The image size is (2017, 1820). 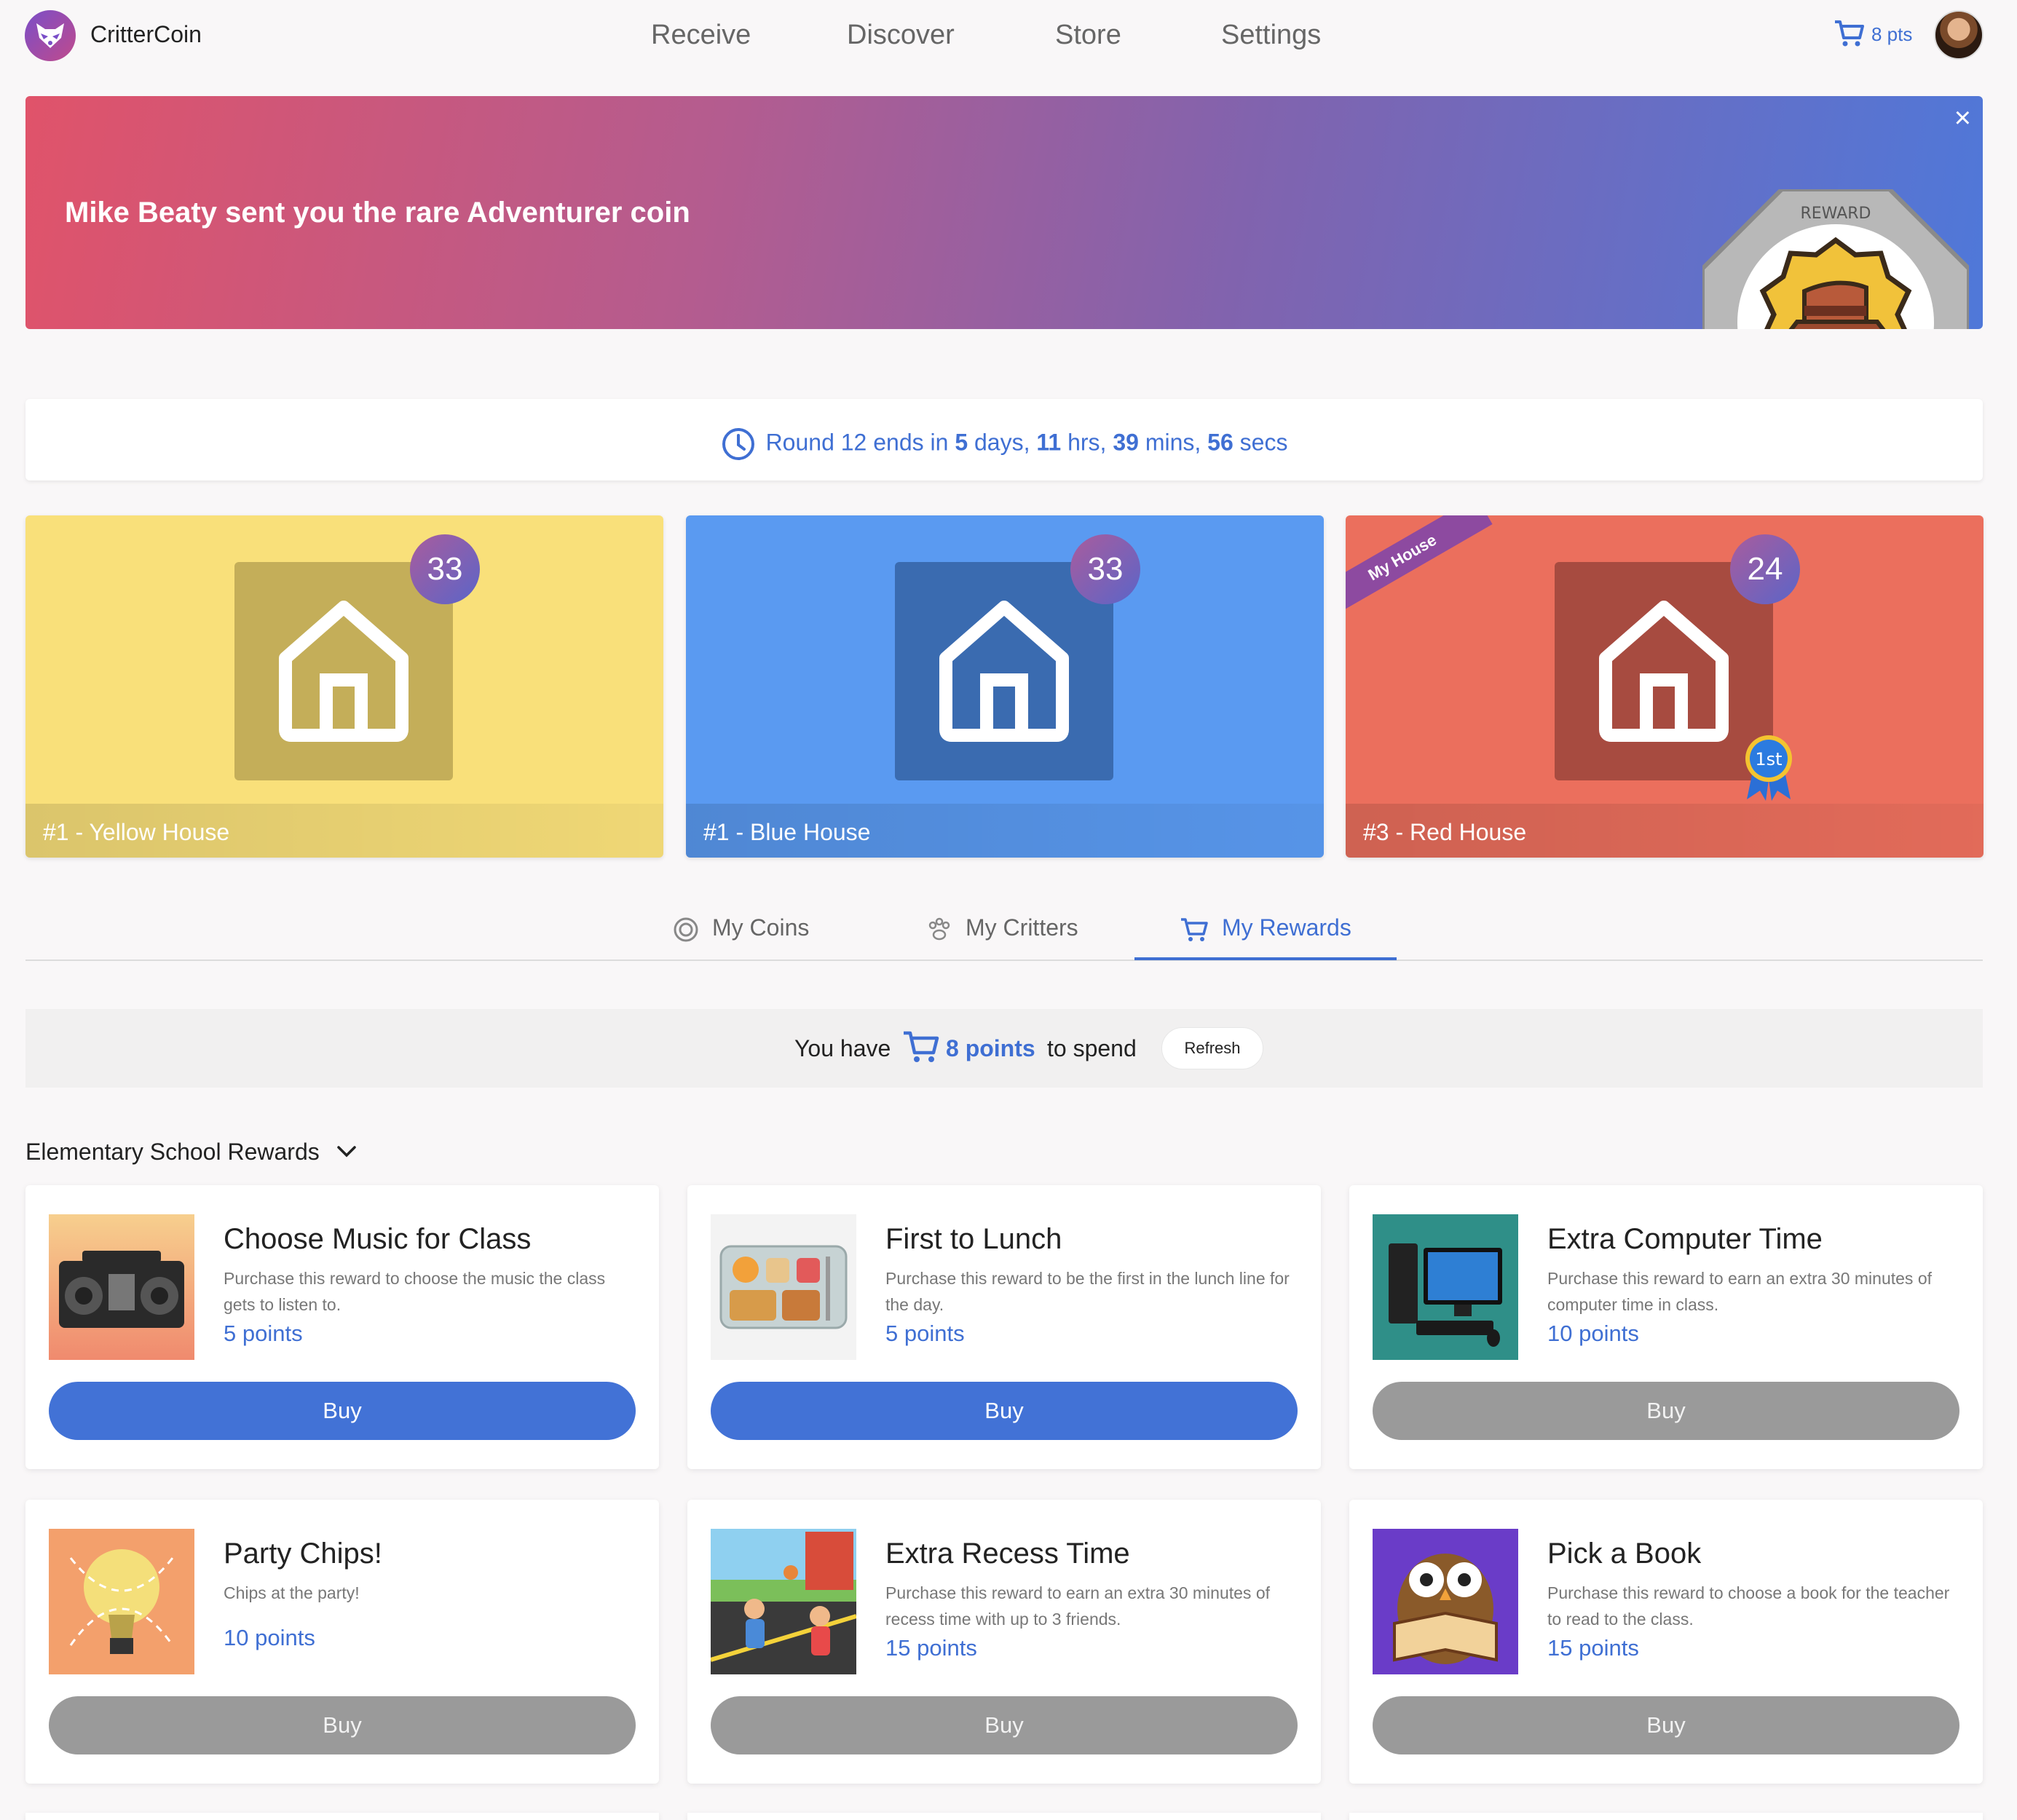 What do you see at coordinates (1087, 442) in the screenshot?
I see `round-hours-unit: hrs,` at bounding box center [1087, 442].